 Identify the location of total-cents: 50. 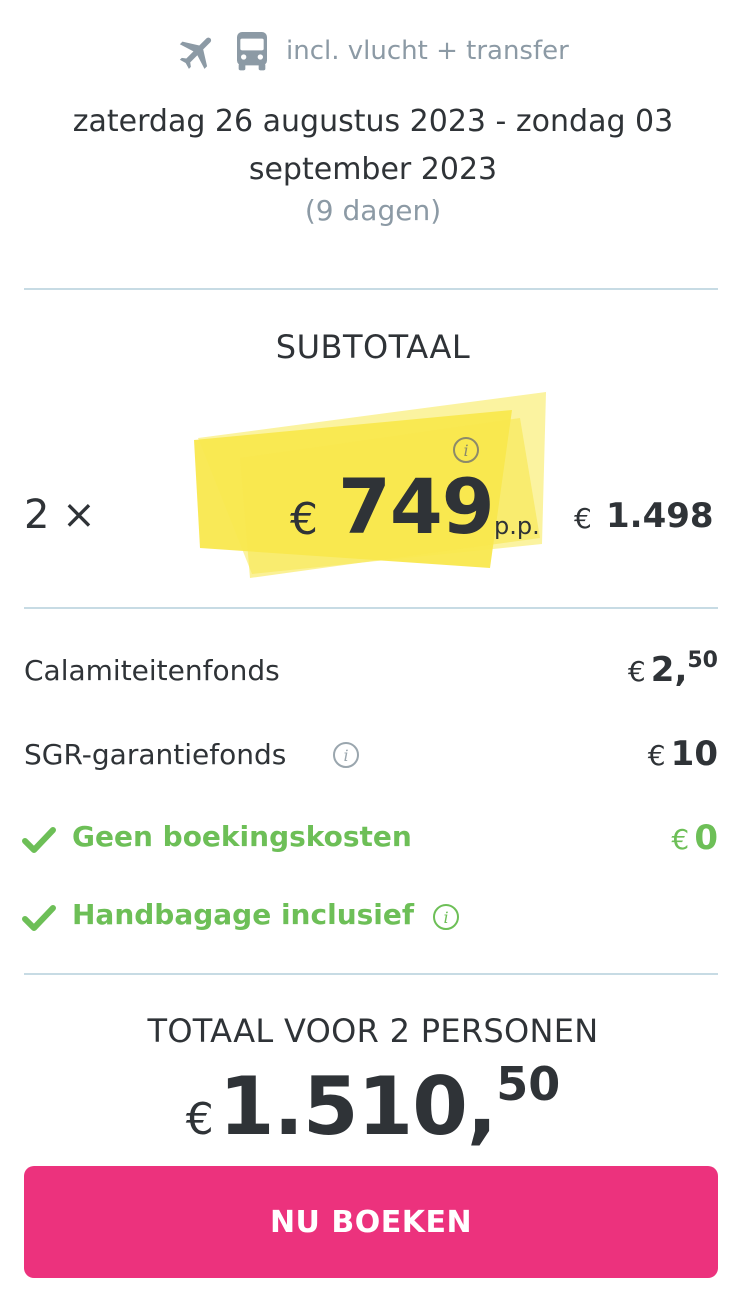
(528, 1084).